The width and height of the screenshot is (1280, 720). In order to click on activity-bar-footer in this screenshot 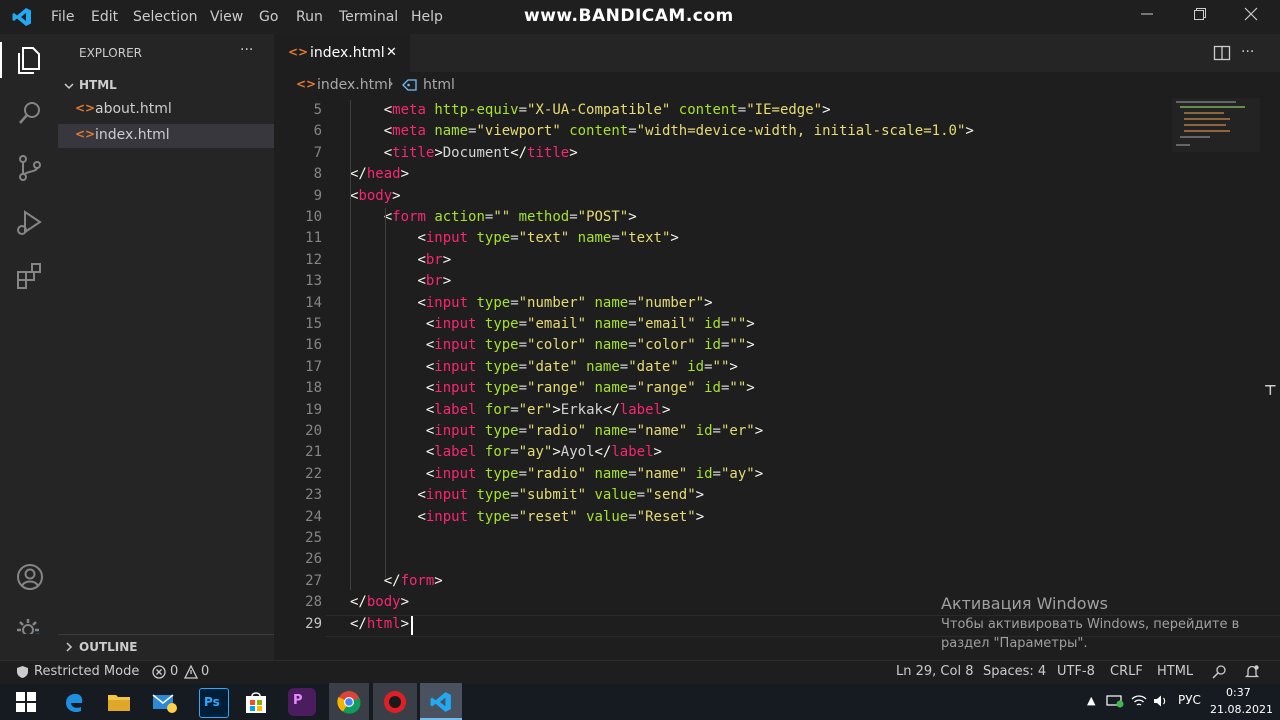, I will do `click(29, 647)`.